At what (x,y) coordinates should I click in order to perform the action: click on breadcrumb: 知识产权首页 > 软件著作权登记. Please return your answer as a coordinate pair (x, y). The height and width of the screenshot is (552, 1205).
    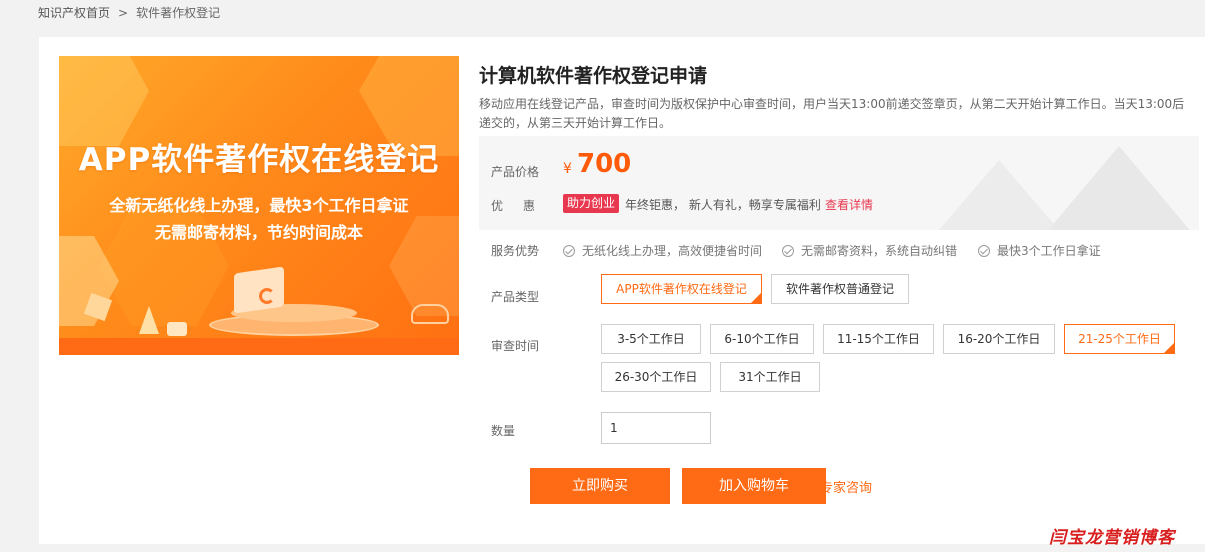
    Looking at the image, I should click on (129, 12).